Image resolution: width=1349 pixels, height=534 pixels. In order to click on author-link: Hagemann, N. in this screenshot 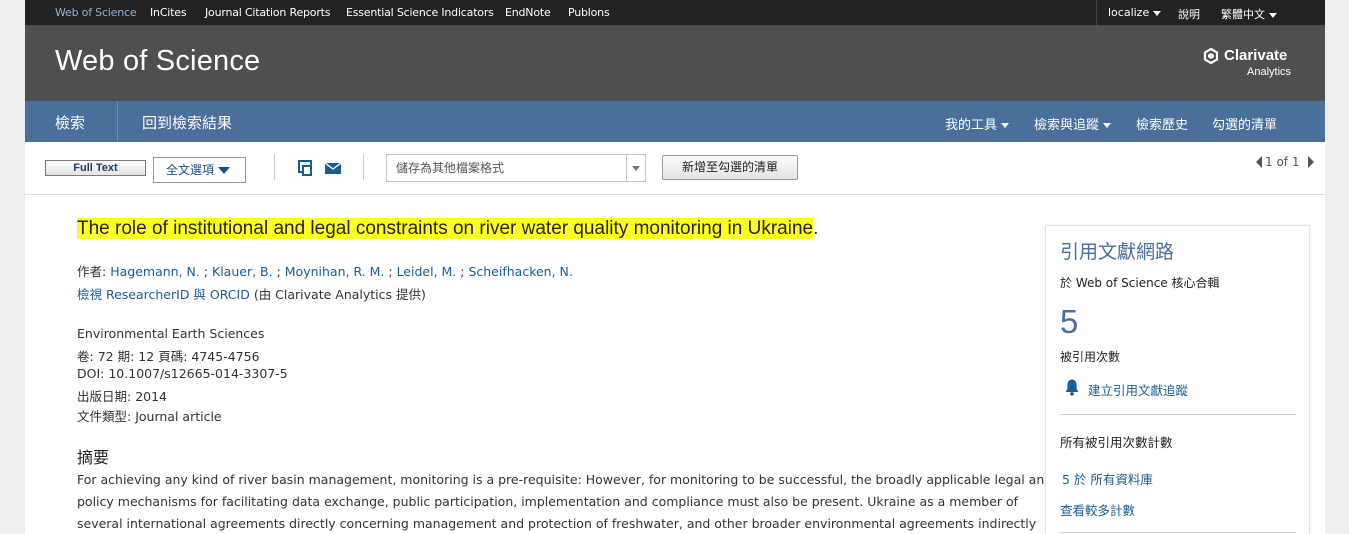, I will do `click(155, 271)`.